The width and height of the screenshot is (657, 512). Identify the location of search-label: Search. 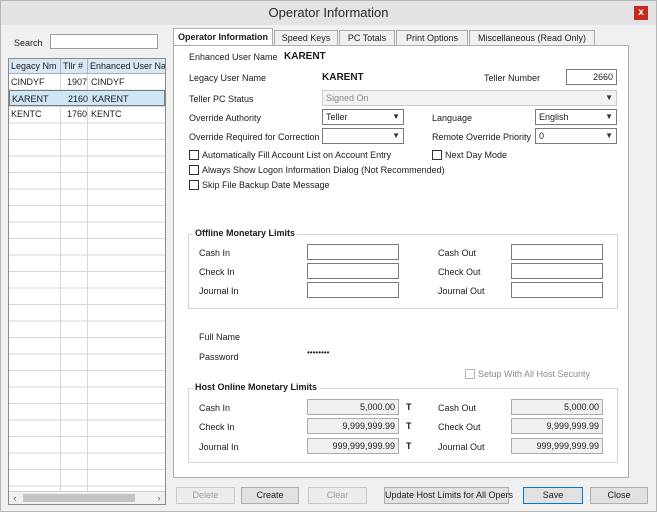
(28, 43).